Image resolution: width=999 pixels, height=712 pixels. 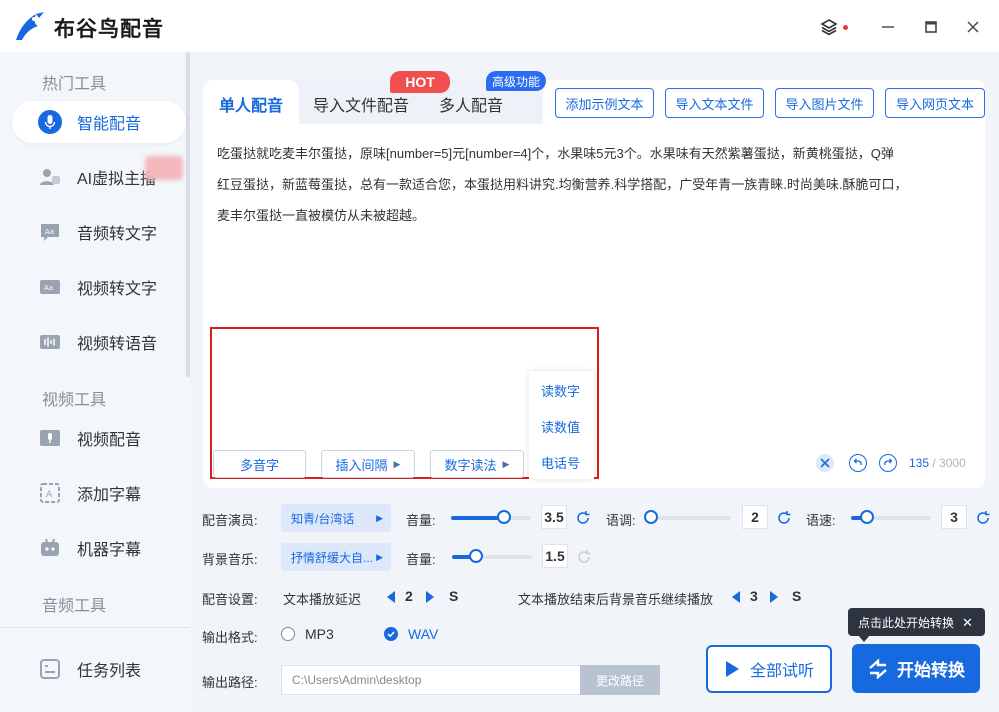 I want to click on path-label: 输出路径:, so click(x=230, y=682).